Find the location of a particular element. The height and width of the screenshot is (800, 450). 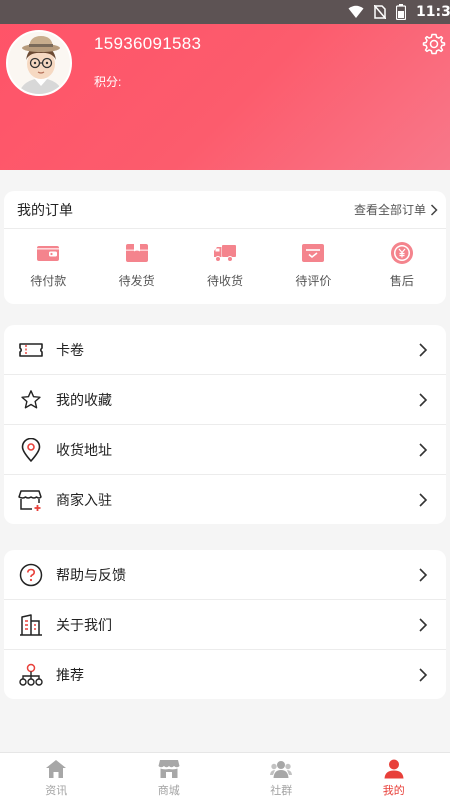

tab-mall-label: 商城 is located at coordinates (168, 791).